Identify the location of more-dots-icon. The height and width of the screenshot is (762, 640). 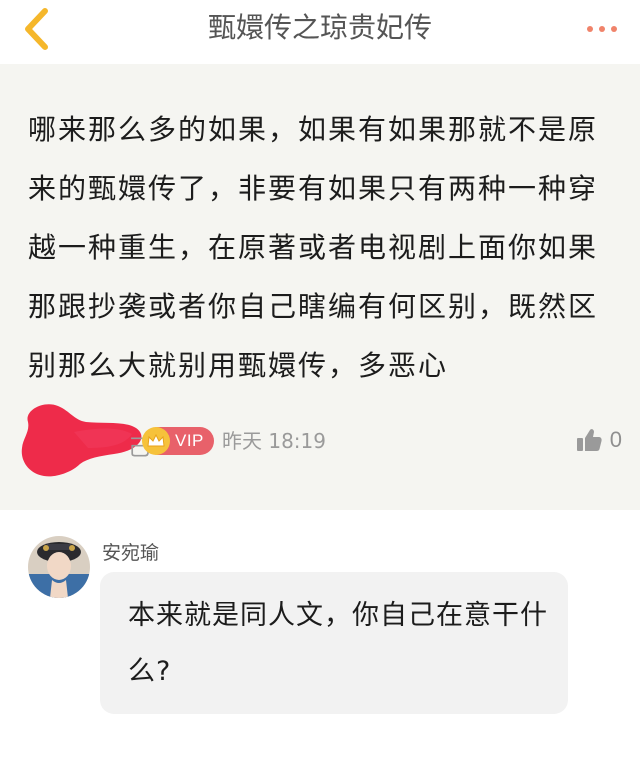
(602, 29).